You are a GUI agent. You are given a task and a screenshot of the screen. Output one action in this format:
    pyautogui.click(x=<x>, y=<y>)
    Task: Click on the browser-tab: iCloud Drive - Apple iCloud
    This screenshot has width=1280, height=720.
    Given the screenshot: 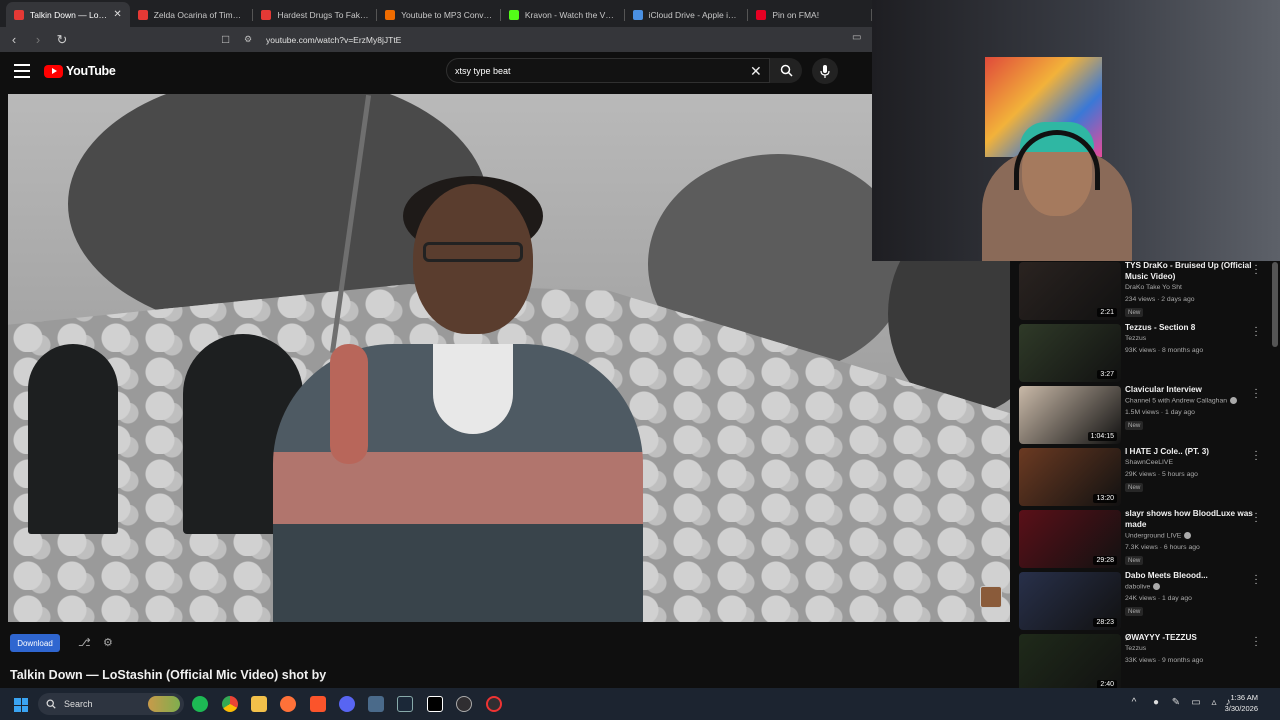 What is the action you would take?
    pyautogui.click(x=687, y=14)
    